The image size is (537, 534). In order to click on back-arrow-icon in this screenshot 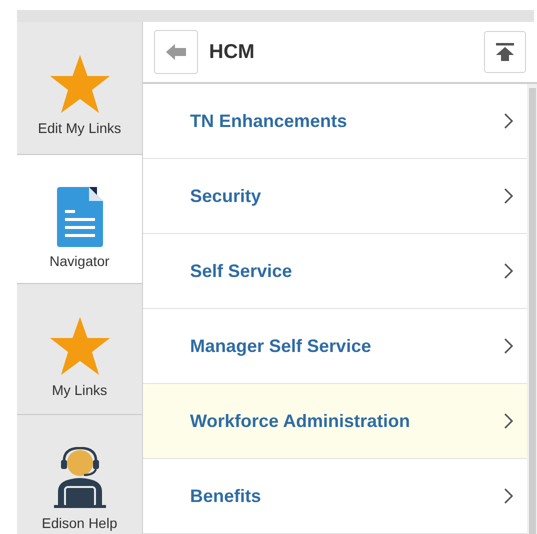, I will do `click(176, 52)`.